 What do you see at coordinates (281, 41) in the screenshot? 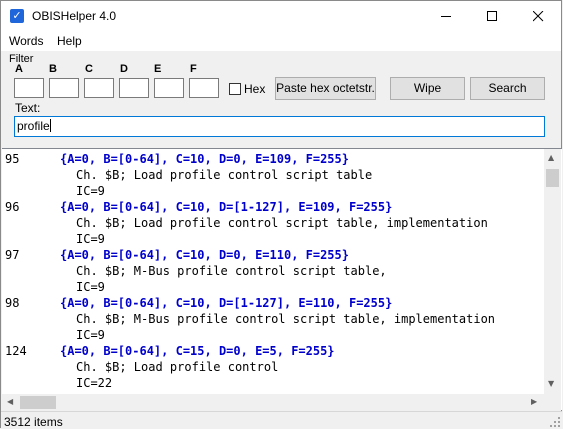
I see `menu-bar: Words Help` at bounding box center [281, 41].